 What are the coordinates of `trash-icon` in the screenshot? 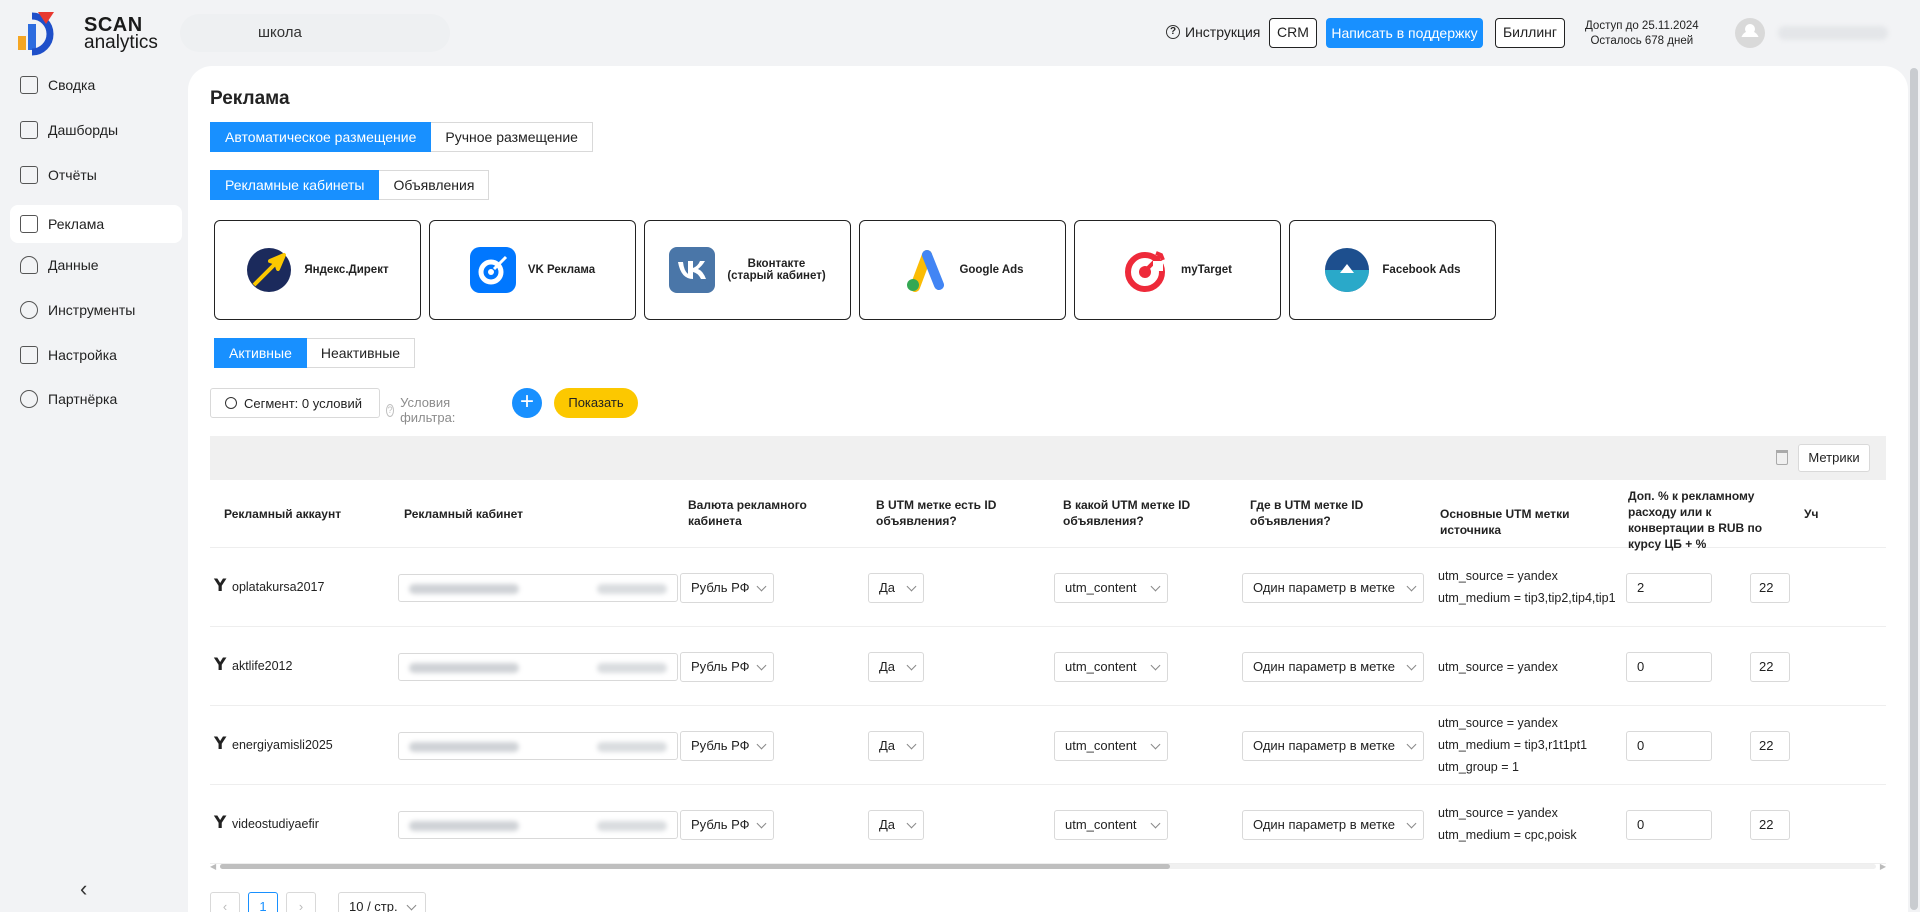 It's located at (1782, 457).